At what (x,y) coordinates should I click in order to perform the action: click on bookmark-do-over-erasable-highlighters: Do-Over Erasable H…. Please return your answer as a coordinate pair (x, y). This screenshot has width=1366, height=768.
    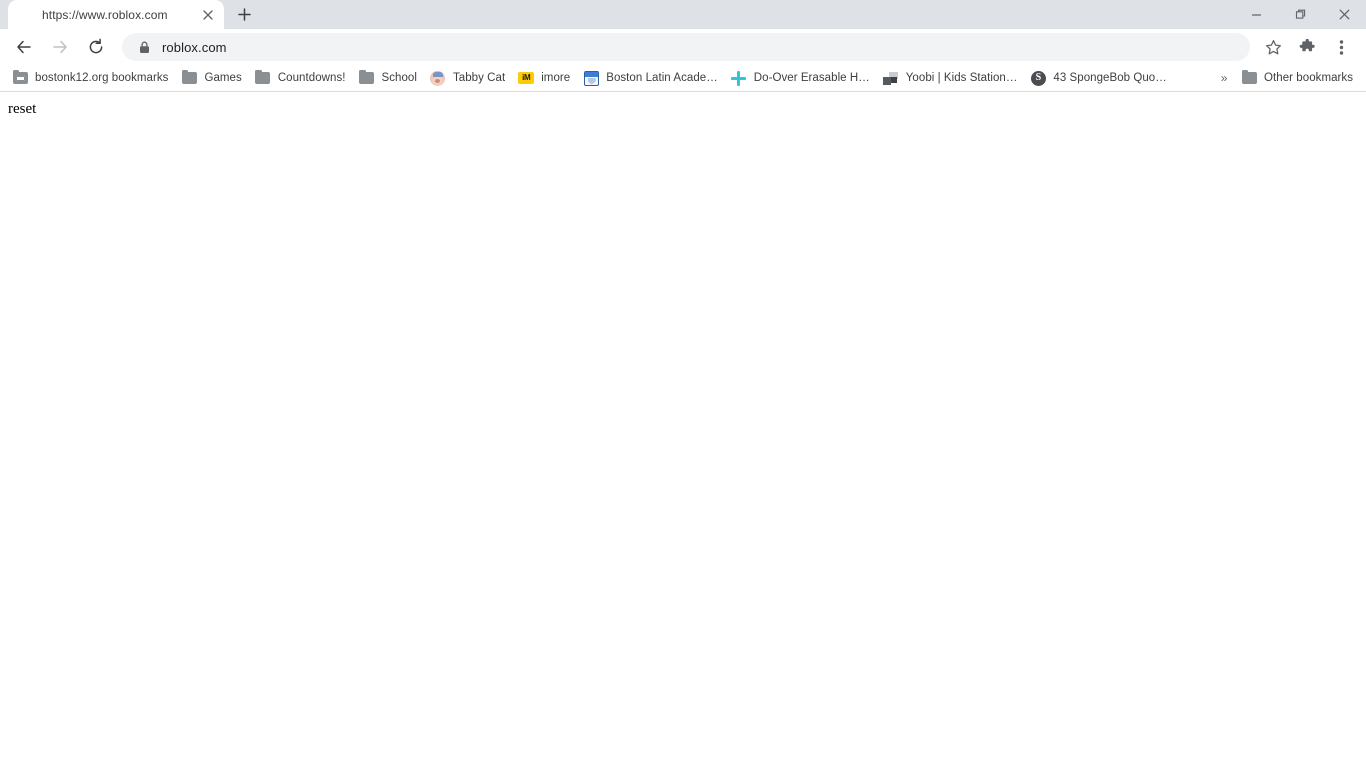
    Looking at the image, I should click on (801, 78).